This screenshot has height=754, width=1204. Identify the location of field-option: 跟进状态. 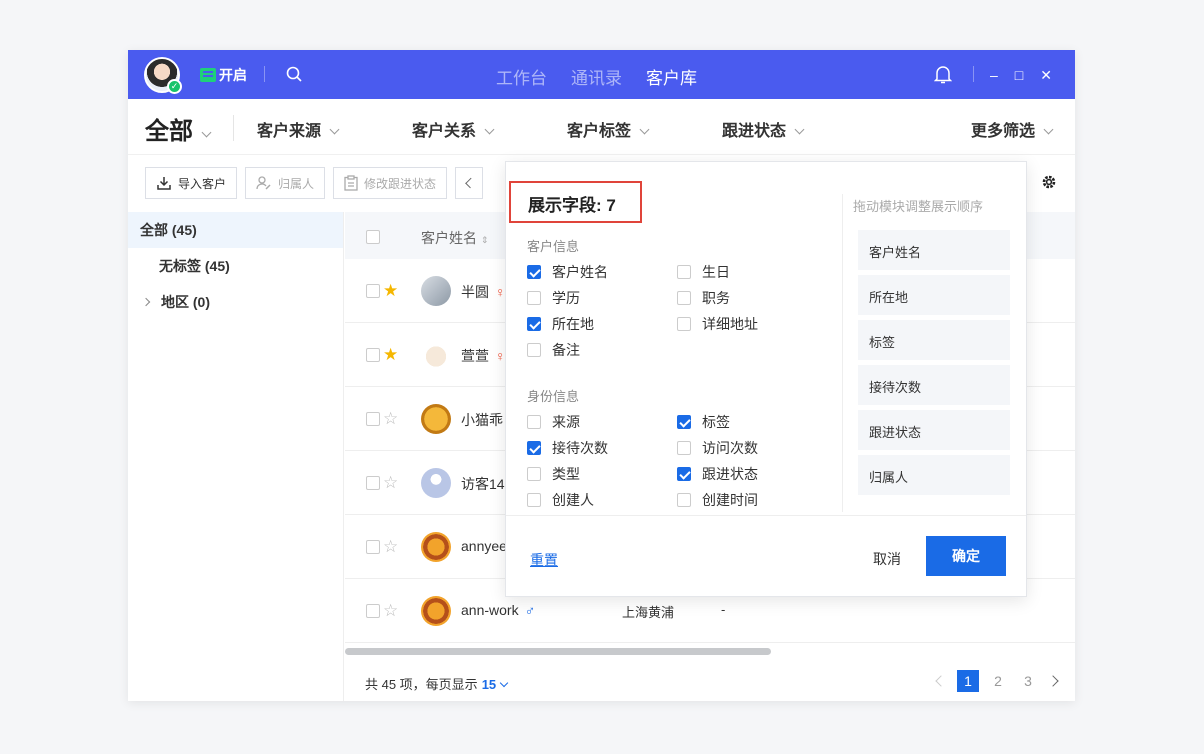
(717, 474).